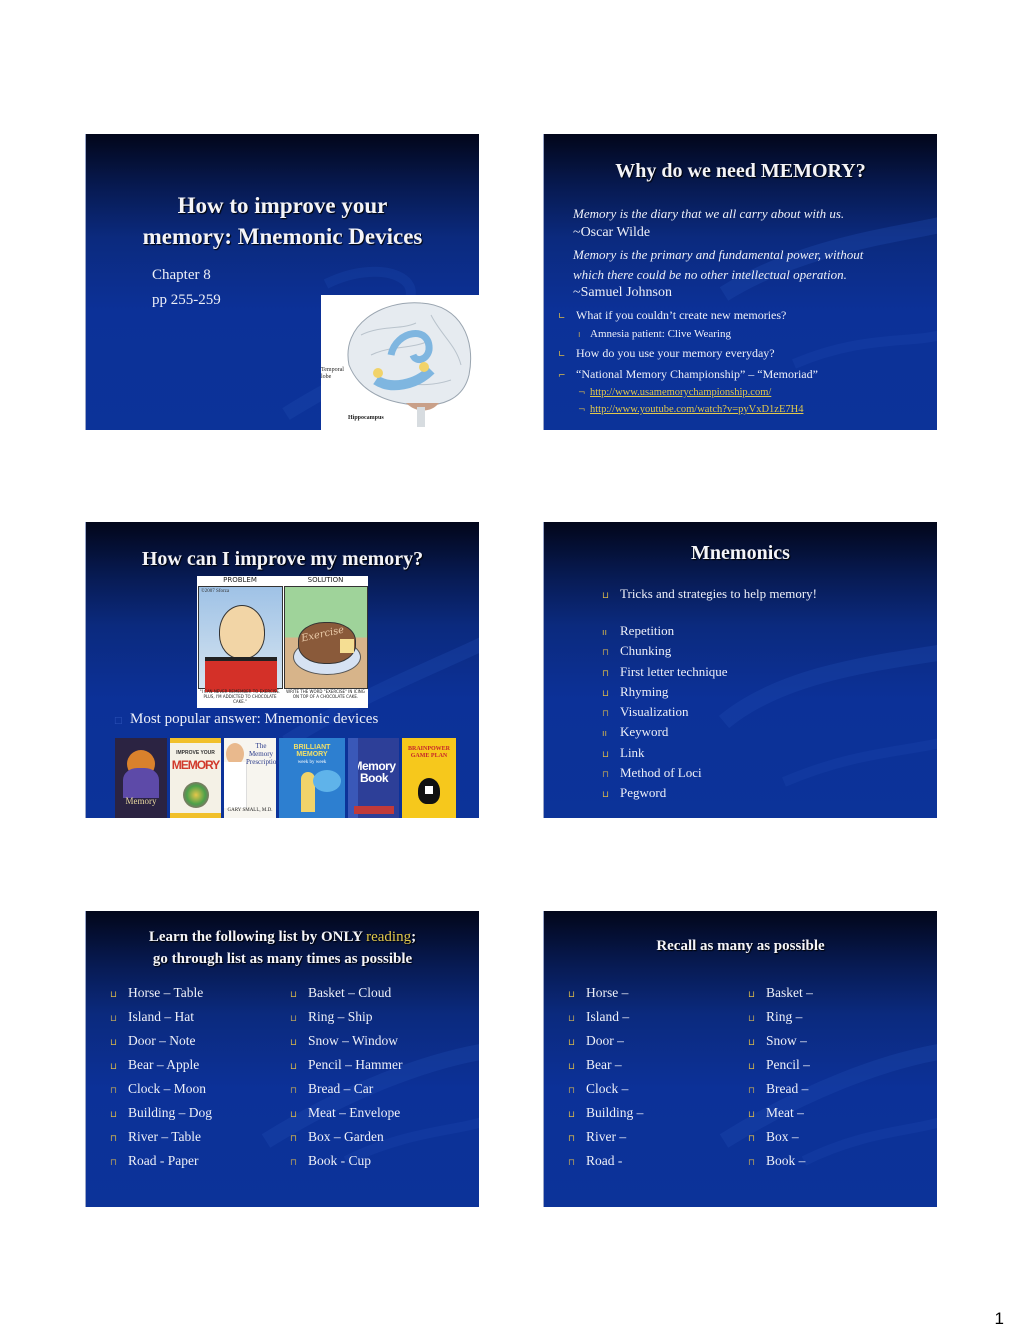 The width and height of the screenshot is (1020, 1339). What do you see at coordinates (661, 773) in the screenshot?
I see `list-item-text: Method of Loci` at bounding box center [661, 773].